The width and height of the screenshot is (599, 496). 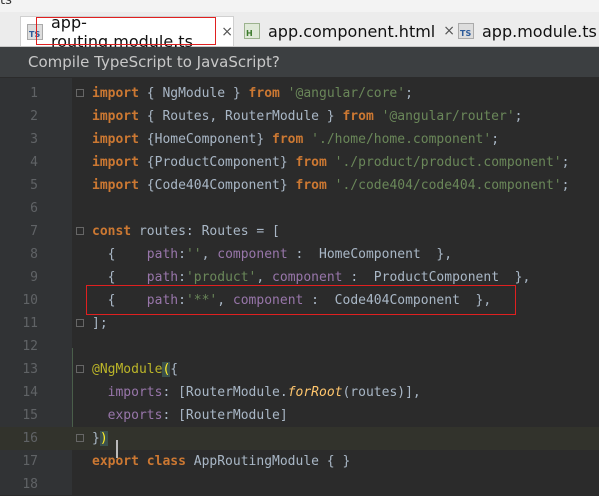 I want to click on html-file-icon: H, so click(x=252, y=31).